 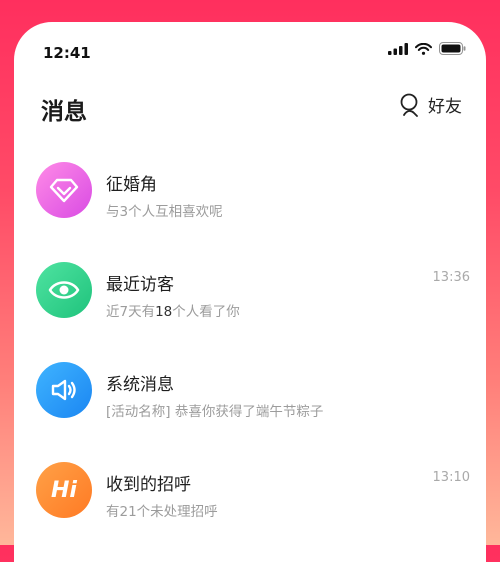 I want to click on page-title: 消息, so click(x=64, y=112).